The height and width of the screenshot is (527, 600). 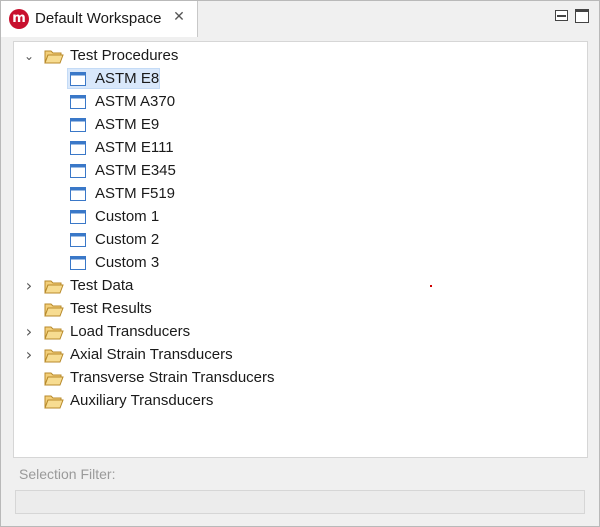 I want to click on tree-node-load-transducers: › Load Transducers, so click(x=164, y=332).